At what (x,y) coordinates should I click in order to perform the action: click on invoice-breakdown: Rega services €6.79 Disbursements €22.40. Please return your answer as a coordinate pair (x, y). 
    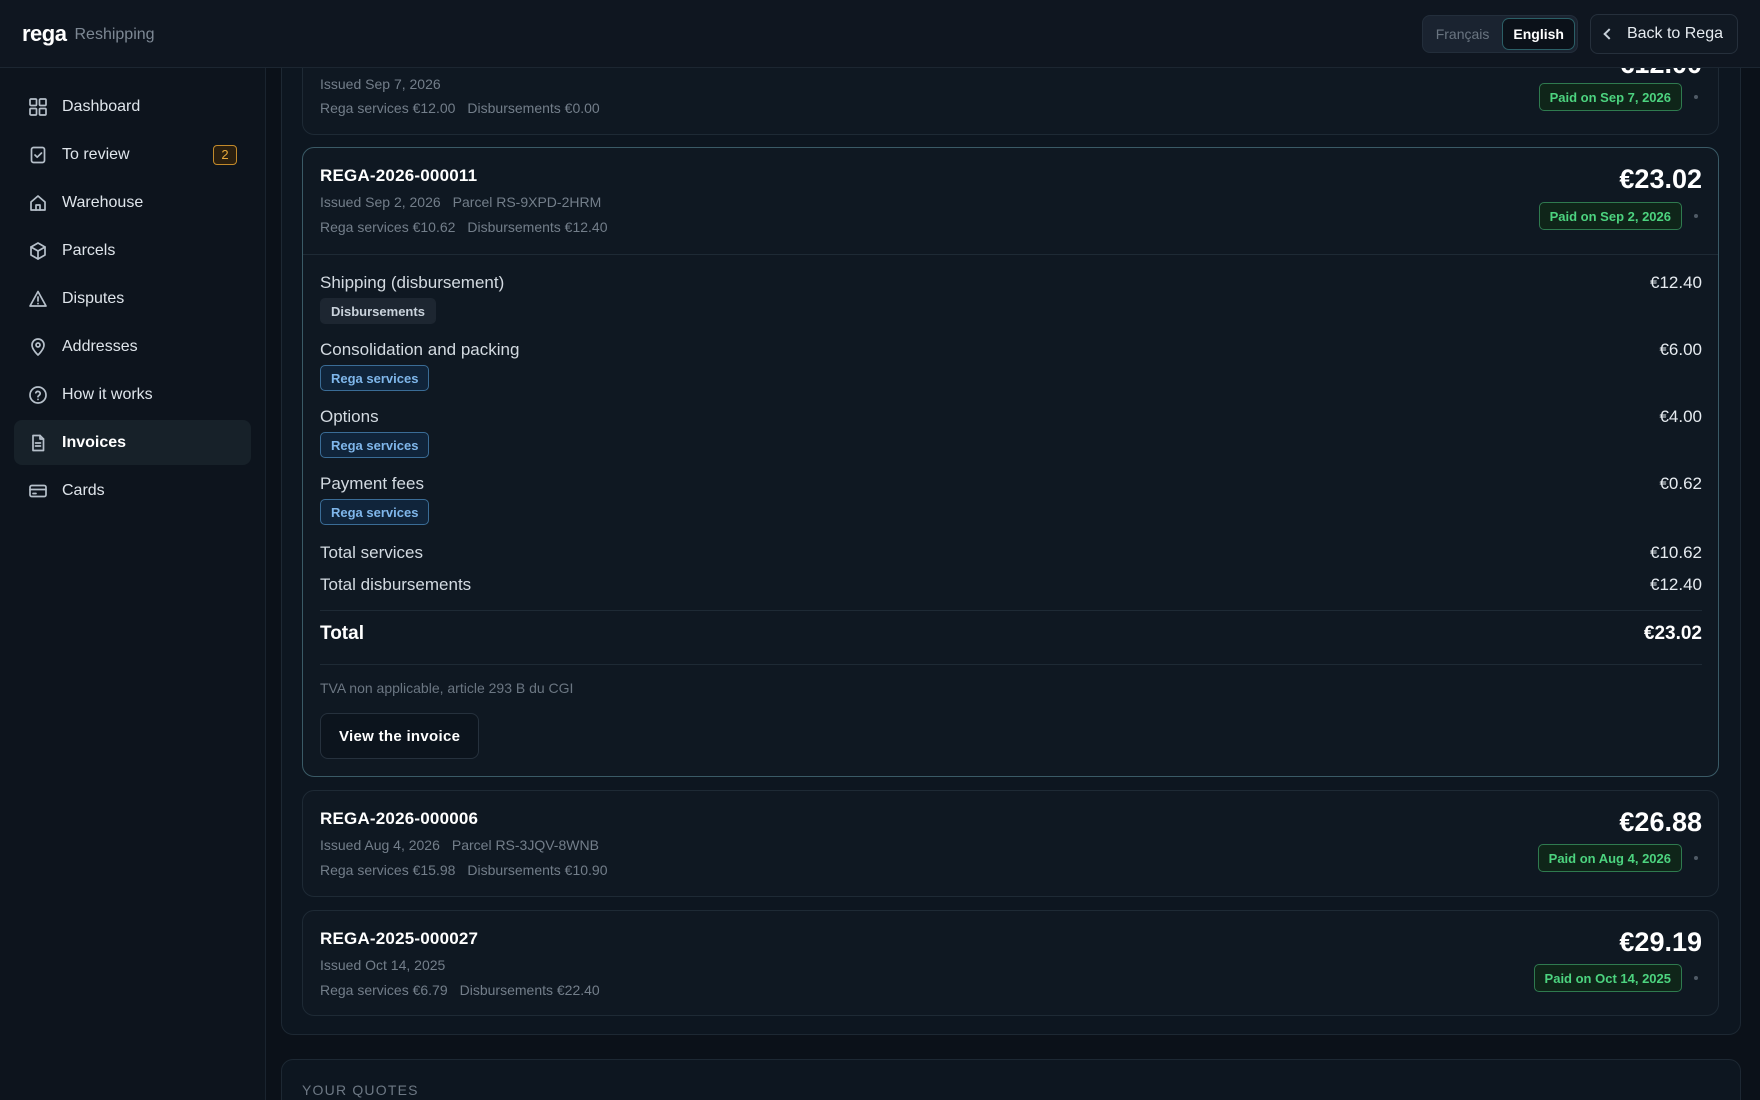
    Looking at the image, I should click on (460, 990).